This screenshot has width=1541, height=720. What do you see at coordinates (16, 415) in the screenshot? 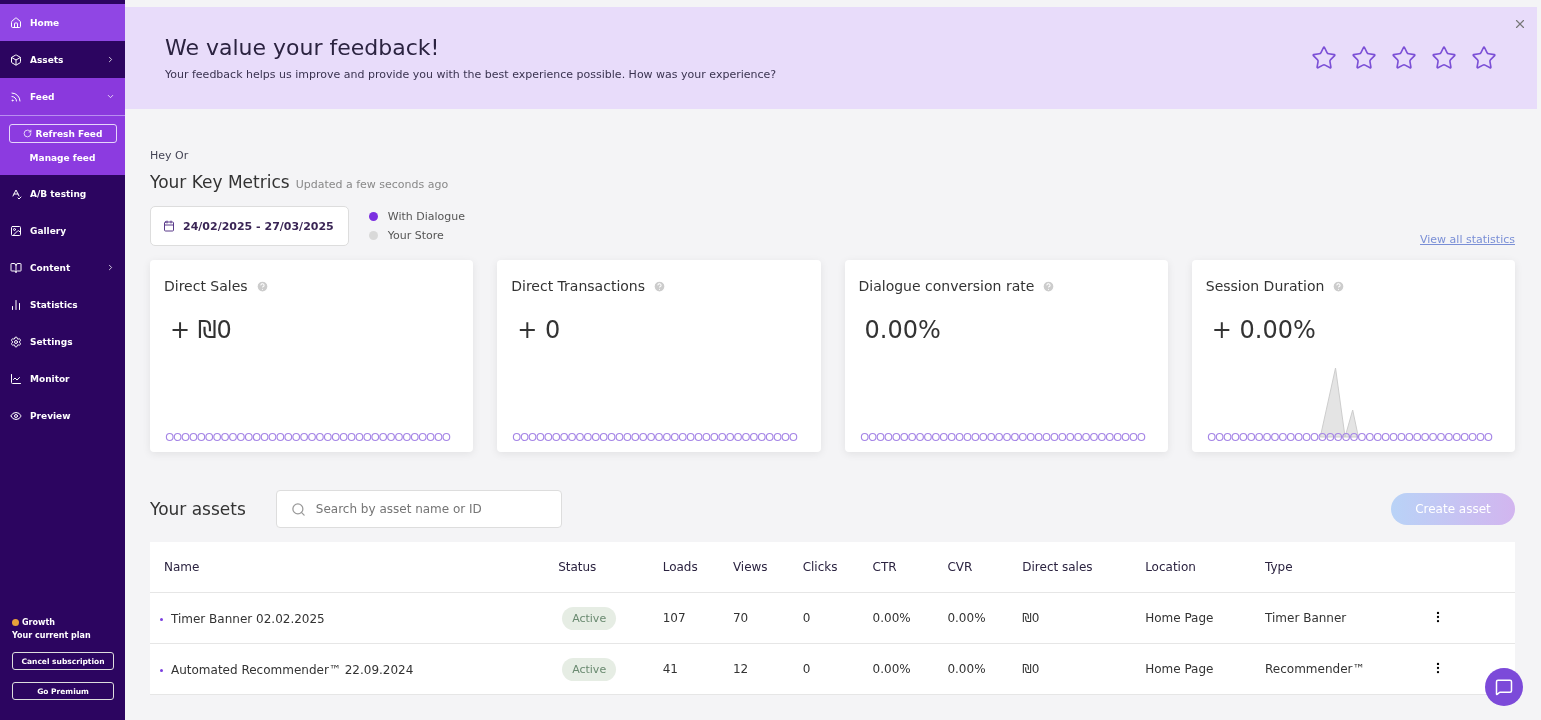
I see `eye-icon` at bounding box center [16, 415].